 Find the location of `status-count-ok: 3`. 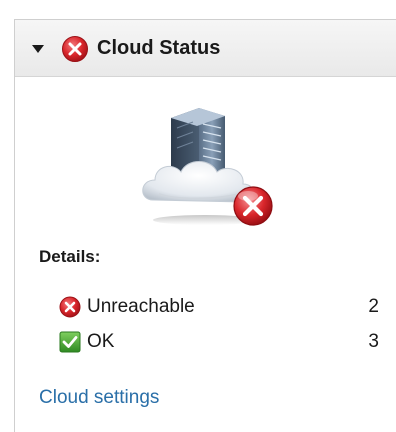

status-count-ok: 3 is located at coordinates (373, 341).